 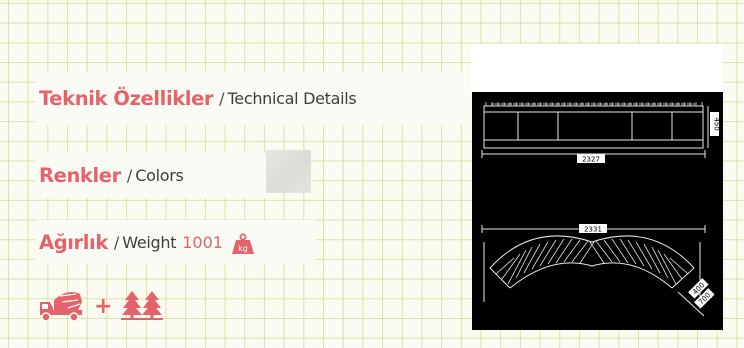 I want to click on transport-row: +, so click(x=101, y=307).